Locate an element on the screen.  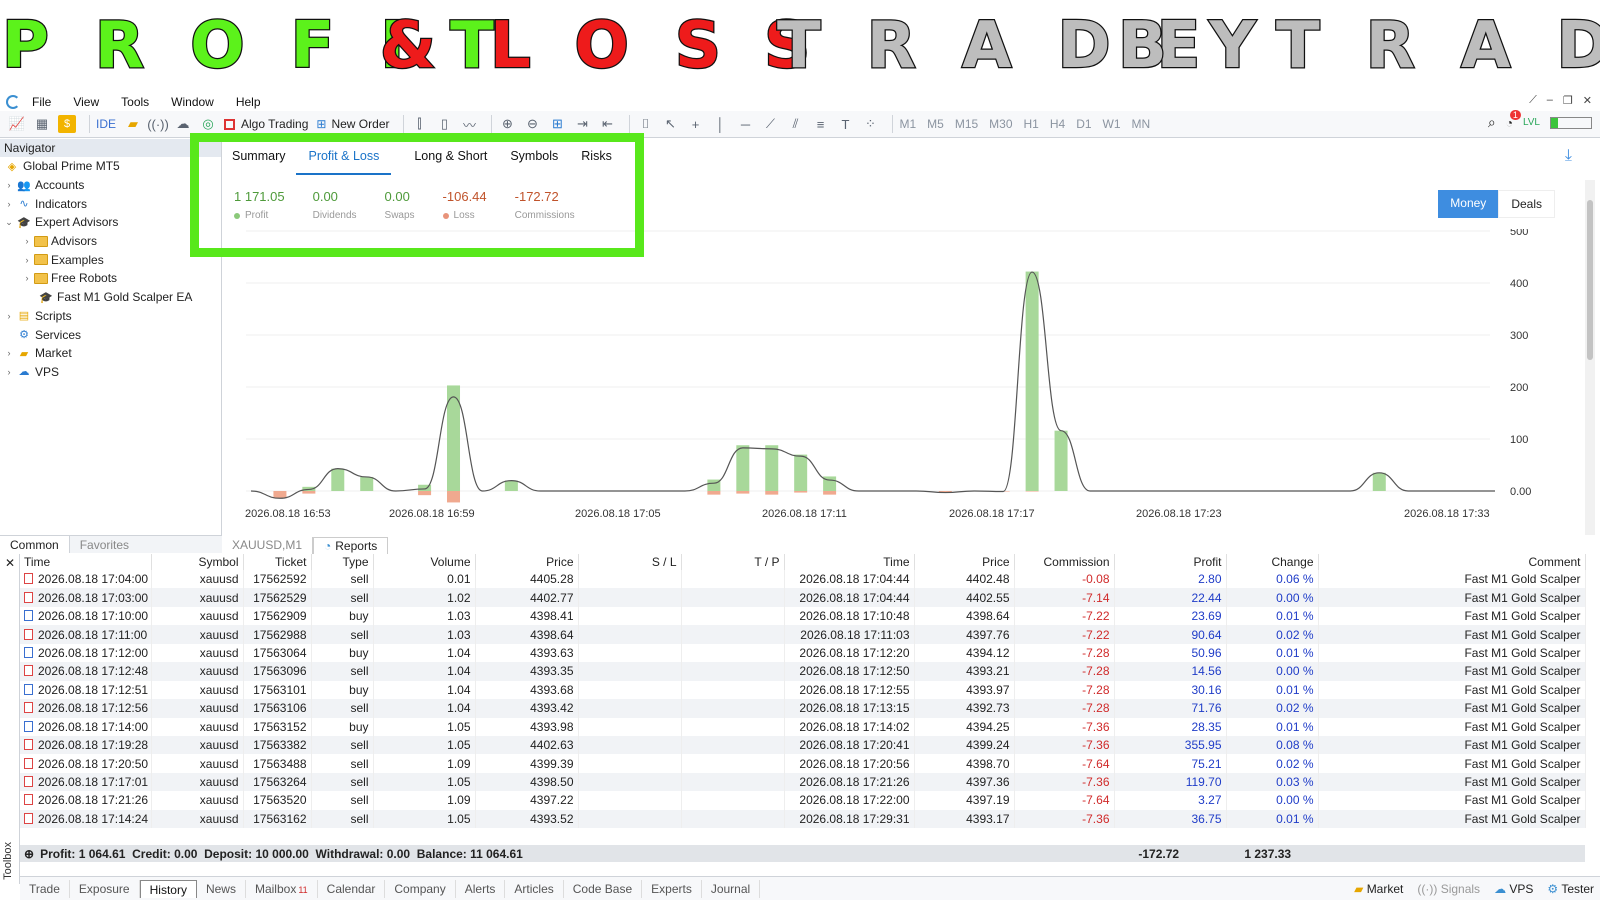
navigator-item: › ∿ Indicators is located at coordinates (110, 203).